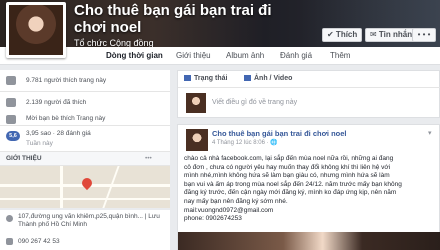 The height and width of the screenshot is (250, 440). I want to click on rating-stat: 5,6 3,95 sao · 28 đánh giá Tuần này, so click(85, 139).